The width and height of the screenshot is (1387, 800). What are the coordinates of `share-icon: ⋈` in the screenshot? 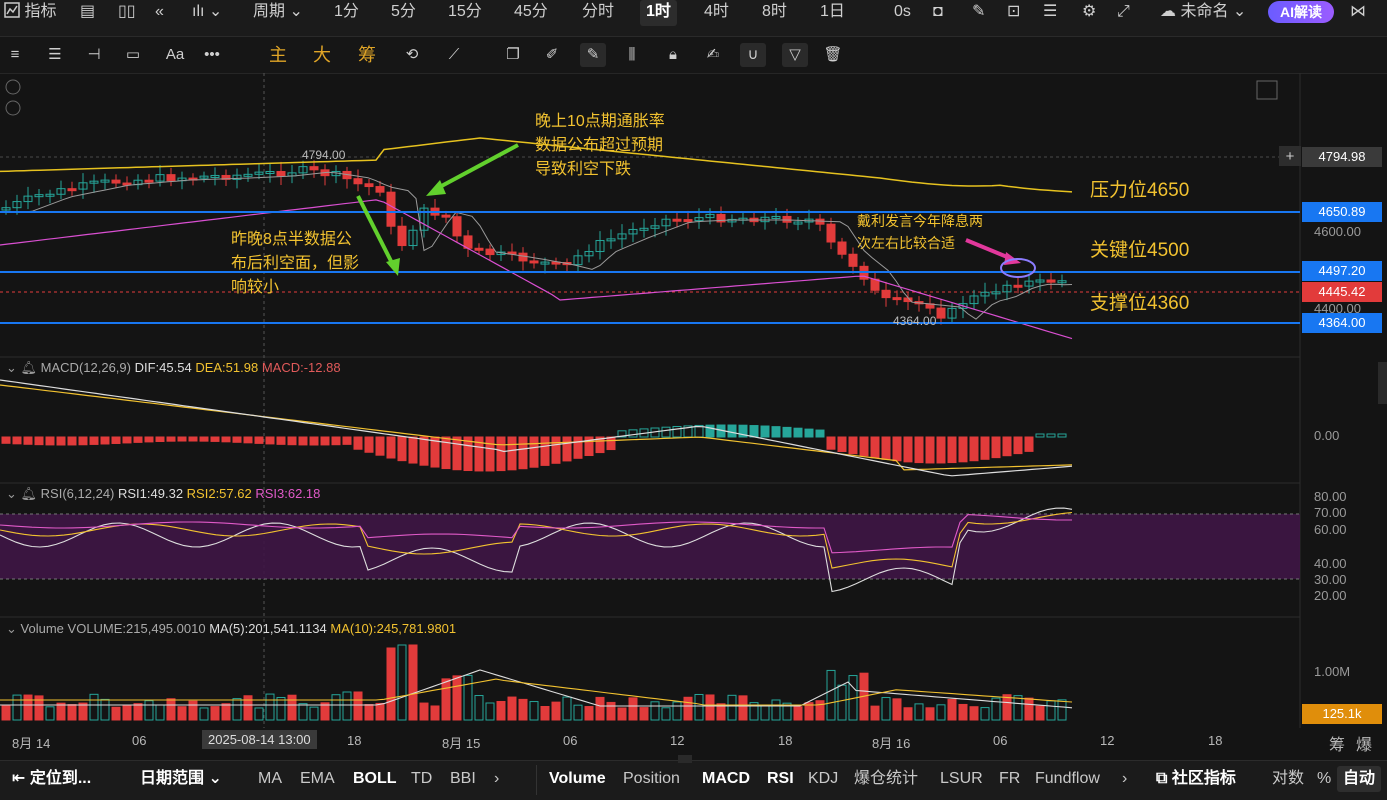 It's located at (1358, 13).